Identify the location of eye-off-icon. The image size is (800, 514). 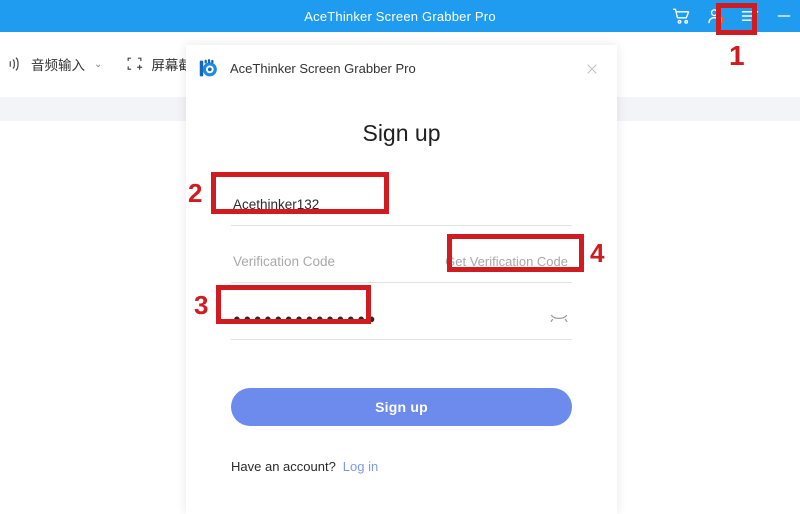
(559, 318).